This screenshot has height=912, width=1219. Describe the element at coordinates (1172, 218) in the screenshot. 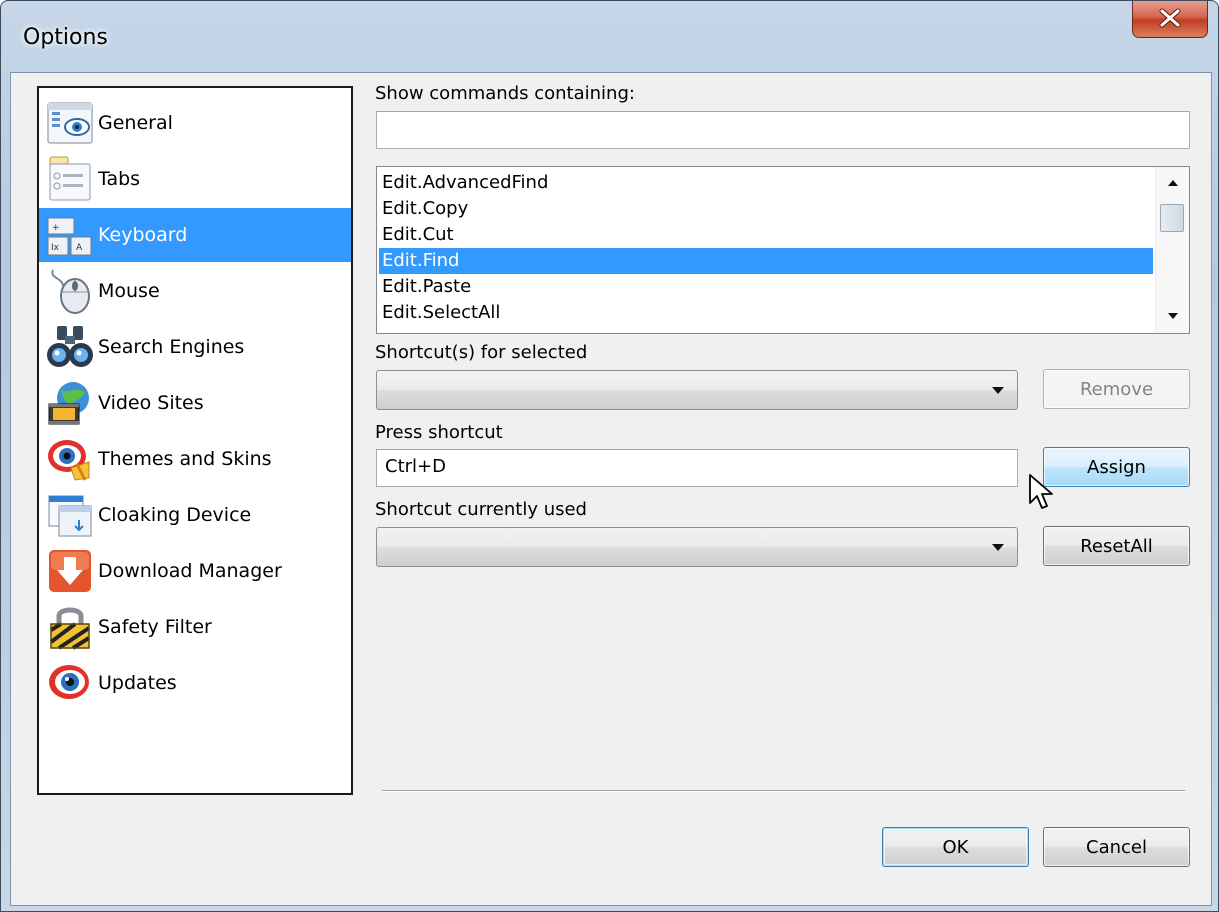

I see `scroll-thumb` at that location.